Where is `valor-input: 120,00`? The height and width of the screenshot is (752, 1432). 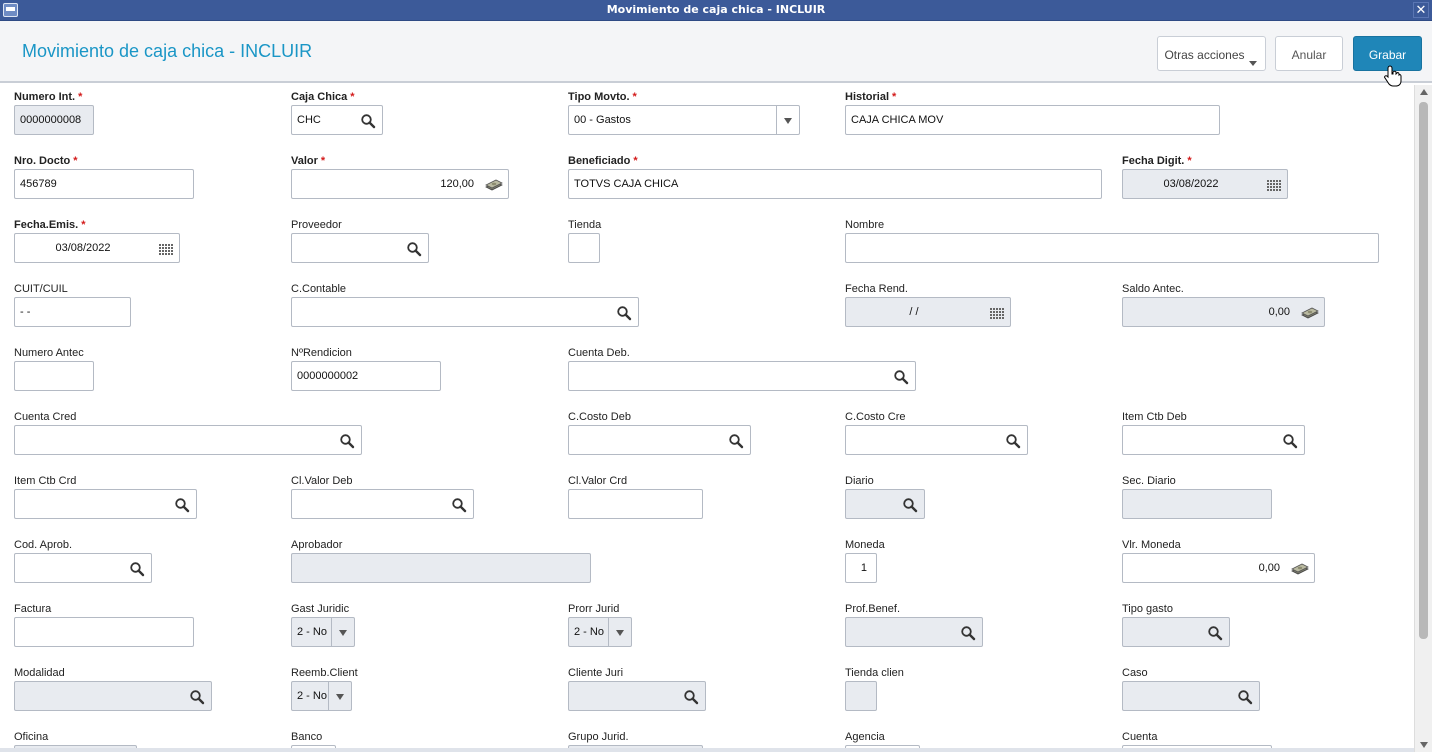 valor-input: 120,00 is located at coordinates (400, 184).